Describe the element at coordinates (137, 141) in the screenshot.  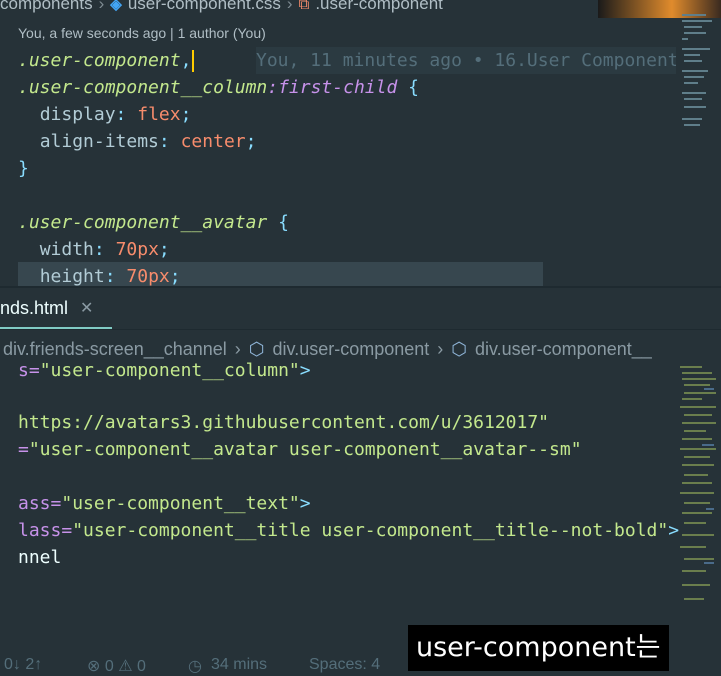
I see `code-line: align-items: center;` at that location.